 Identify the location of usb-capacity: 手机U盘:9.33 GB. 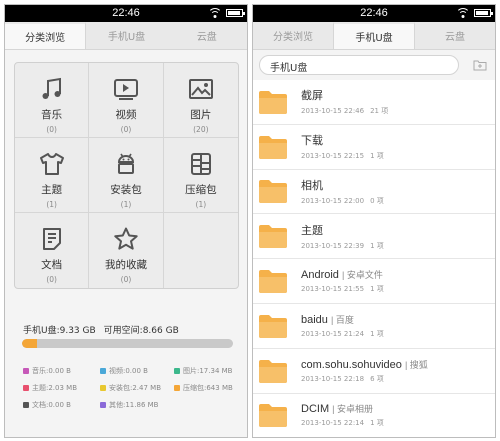
(59, 331).